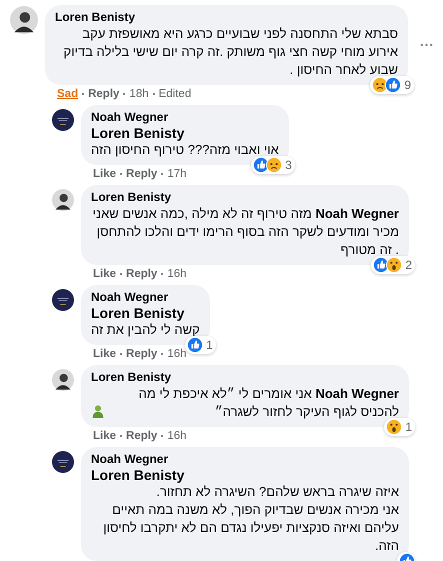 Image resolution: width=443 pixels, height=561 pixels. I want to click on comment-text: איזה שיגרה בראש שלהם? השיגרה לא תחזור. אני מכירה אנשים שבדיוק הפוך, לא משנה במה תאיים עליהם ואיזה סנקציות יפעילו נגדם הם לא יתקרבו לחיסון הזה., so click(250, 519).